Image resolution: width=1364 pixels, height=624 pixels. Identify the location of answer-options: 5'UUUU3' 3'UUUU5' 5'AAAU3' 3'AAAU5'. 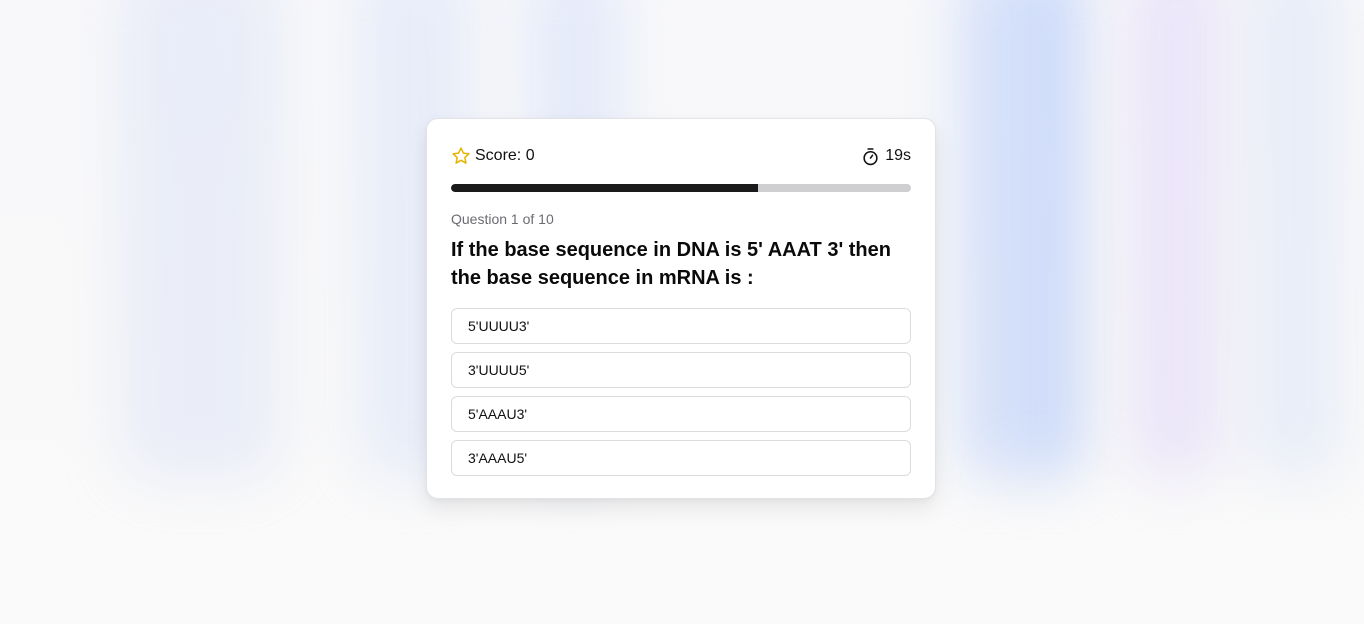
(681, 392).